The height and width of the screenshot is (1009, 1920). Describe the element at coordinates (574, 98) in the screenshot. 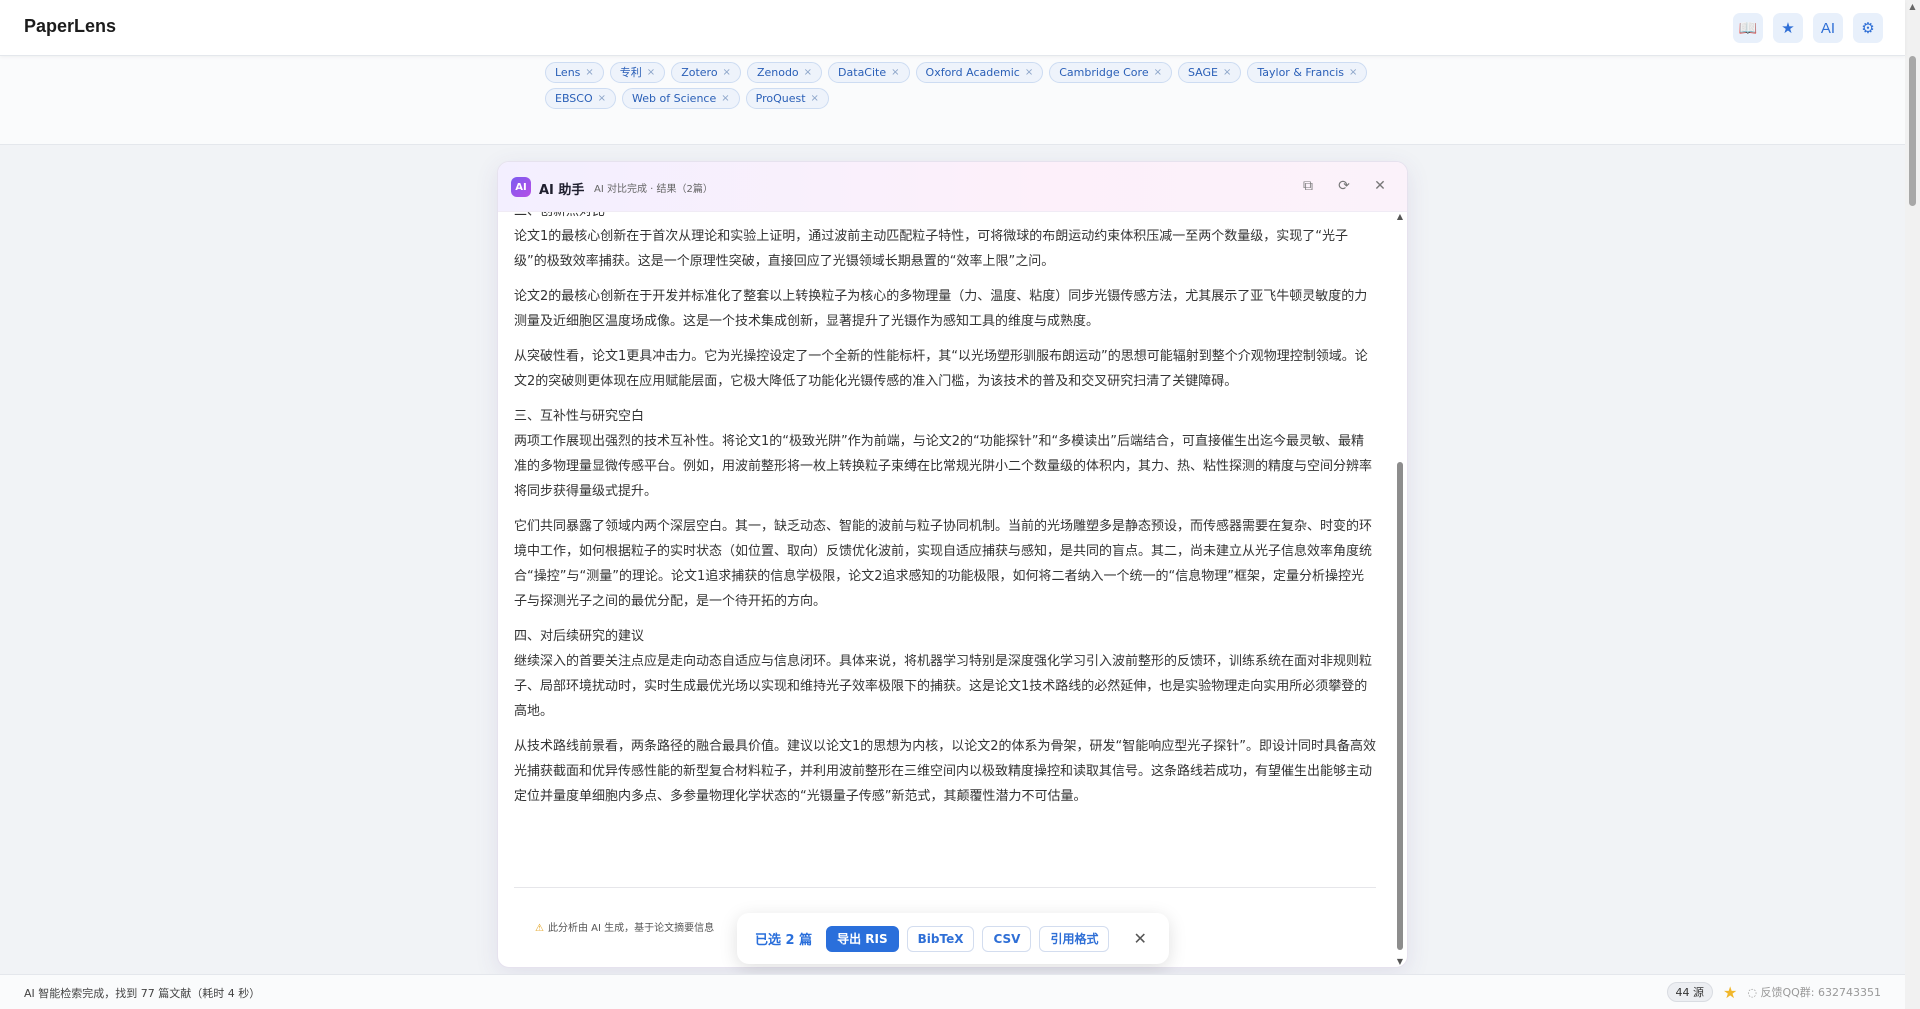

I see `tag-label: EBSCO` at that location.